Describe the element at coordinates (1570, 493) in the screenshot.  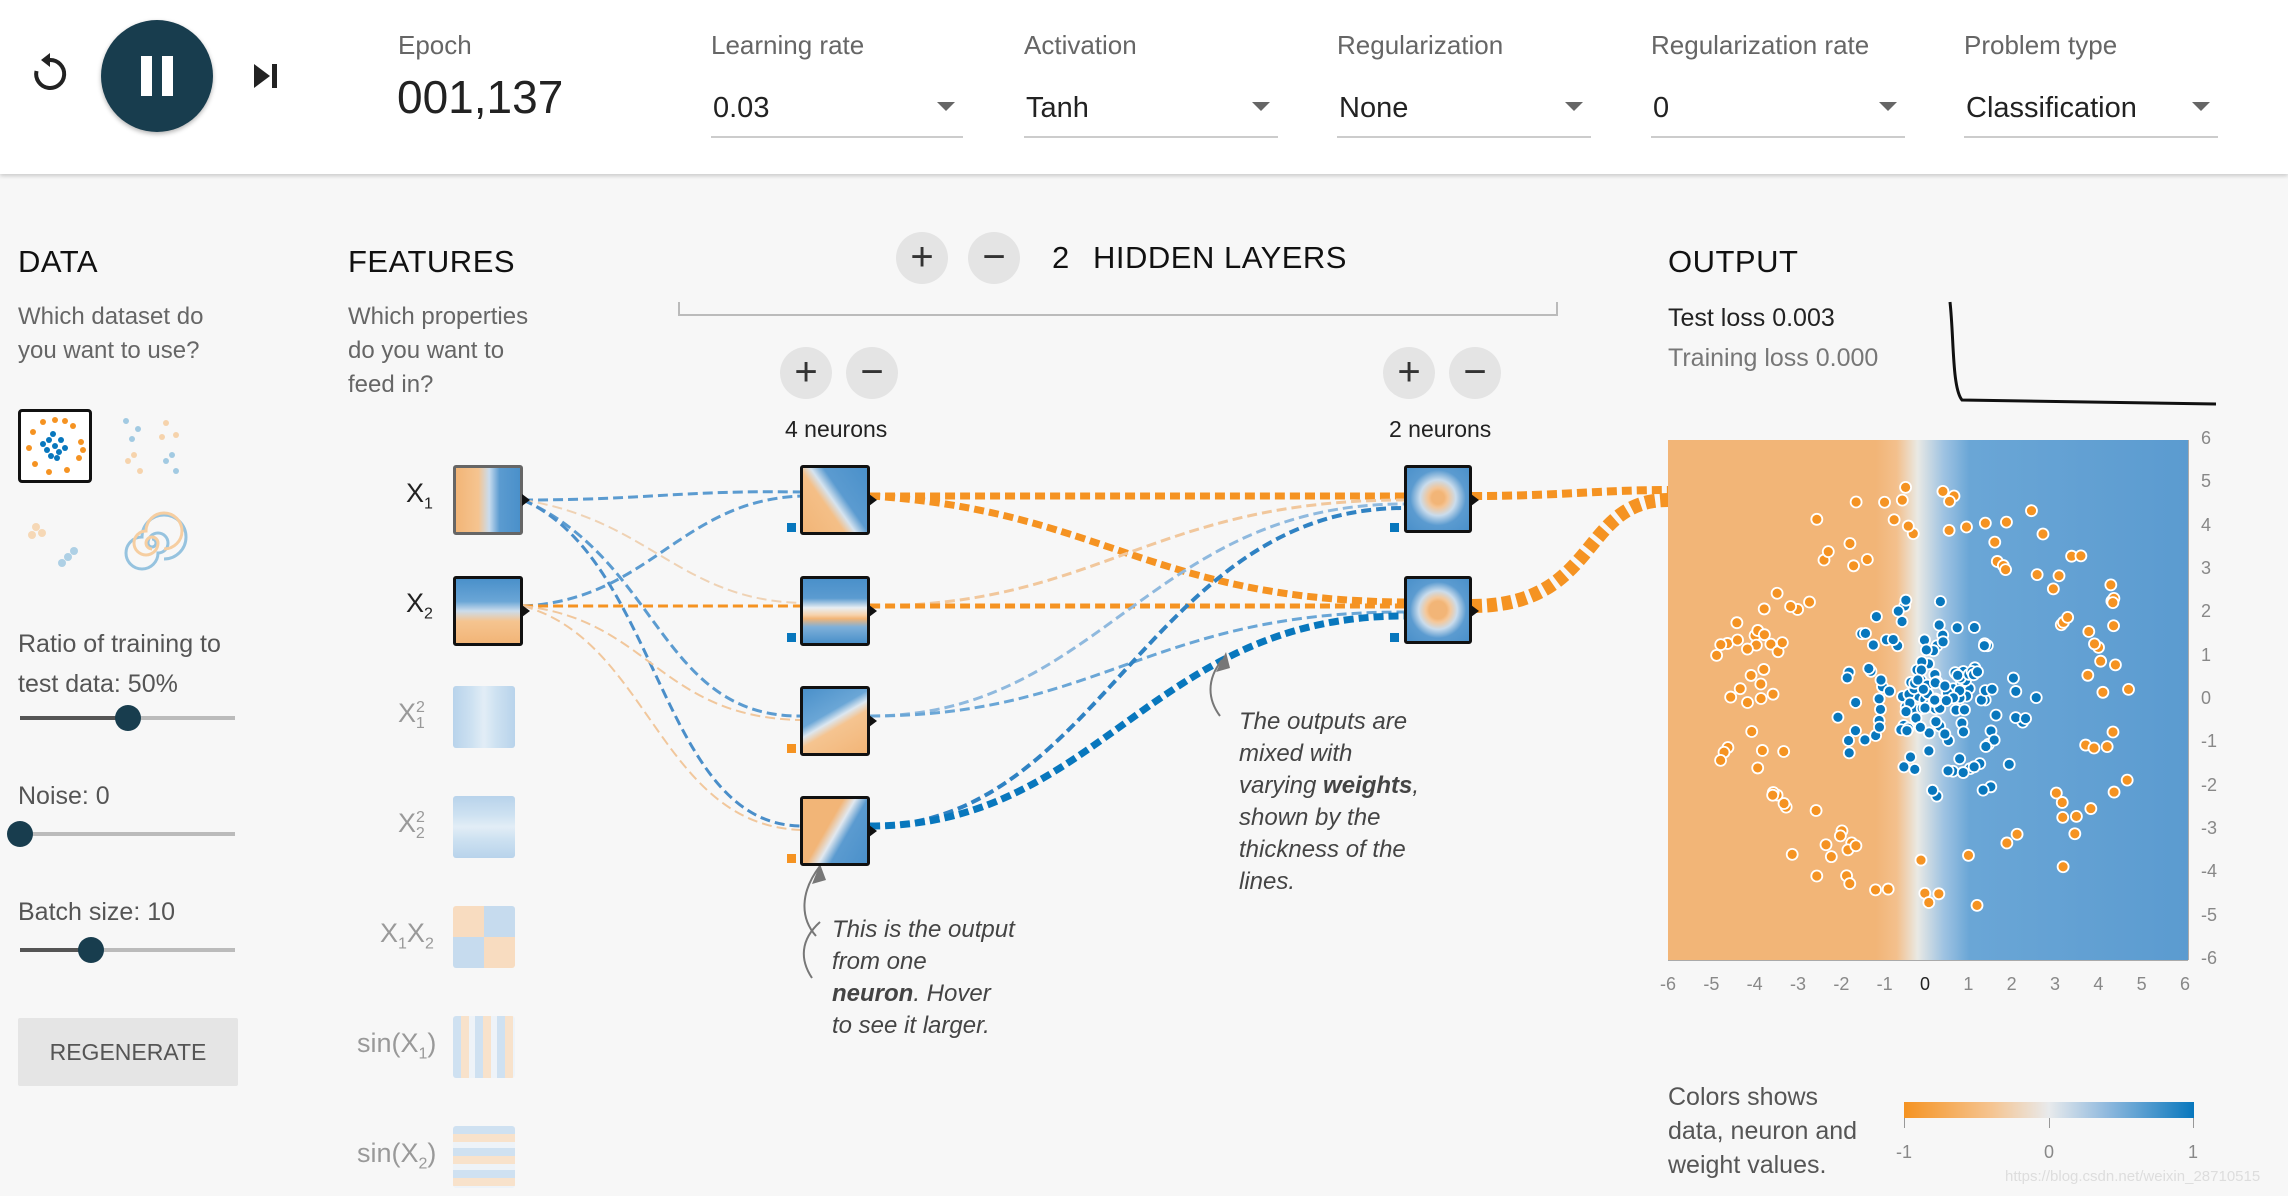
I see `link-m1-output` at that location.